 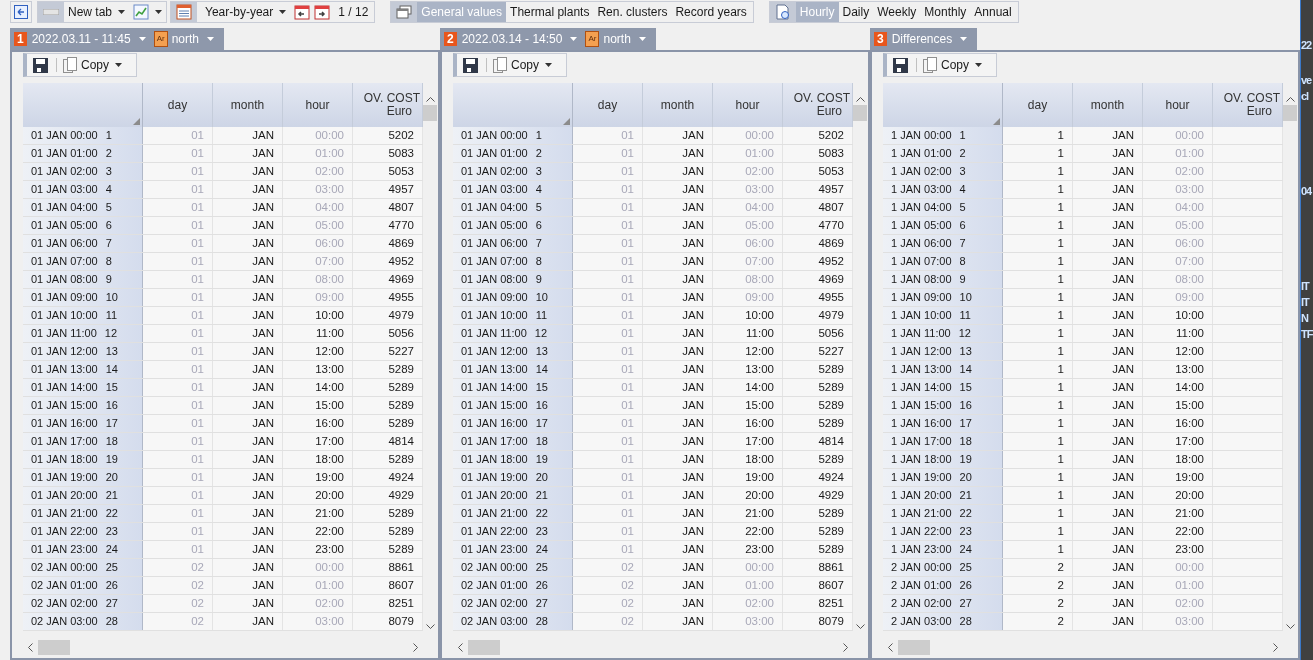 I want to click on row-header-cell: 02 JAN 01:00 26, so click(x=83, y=586).